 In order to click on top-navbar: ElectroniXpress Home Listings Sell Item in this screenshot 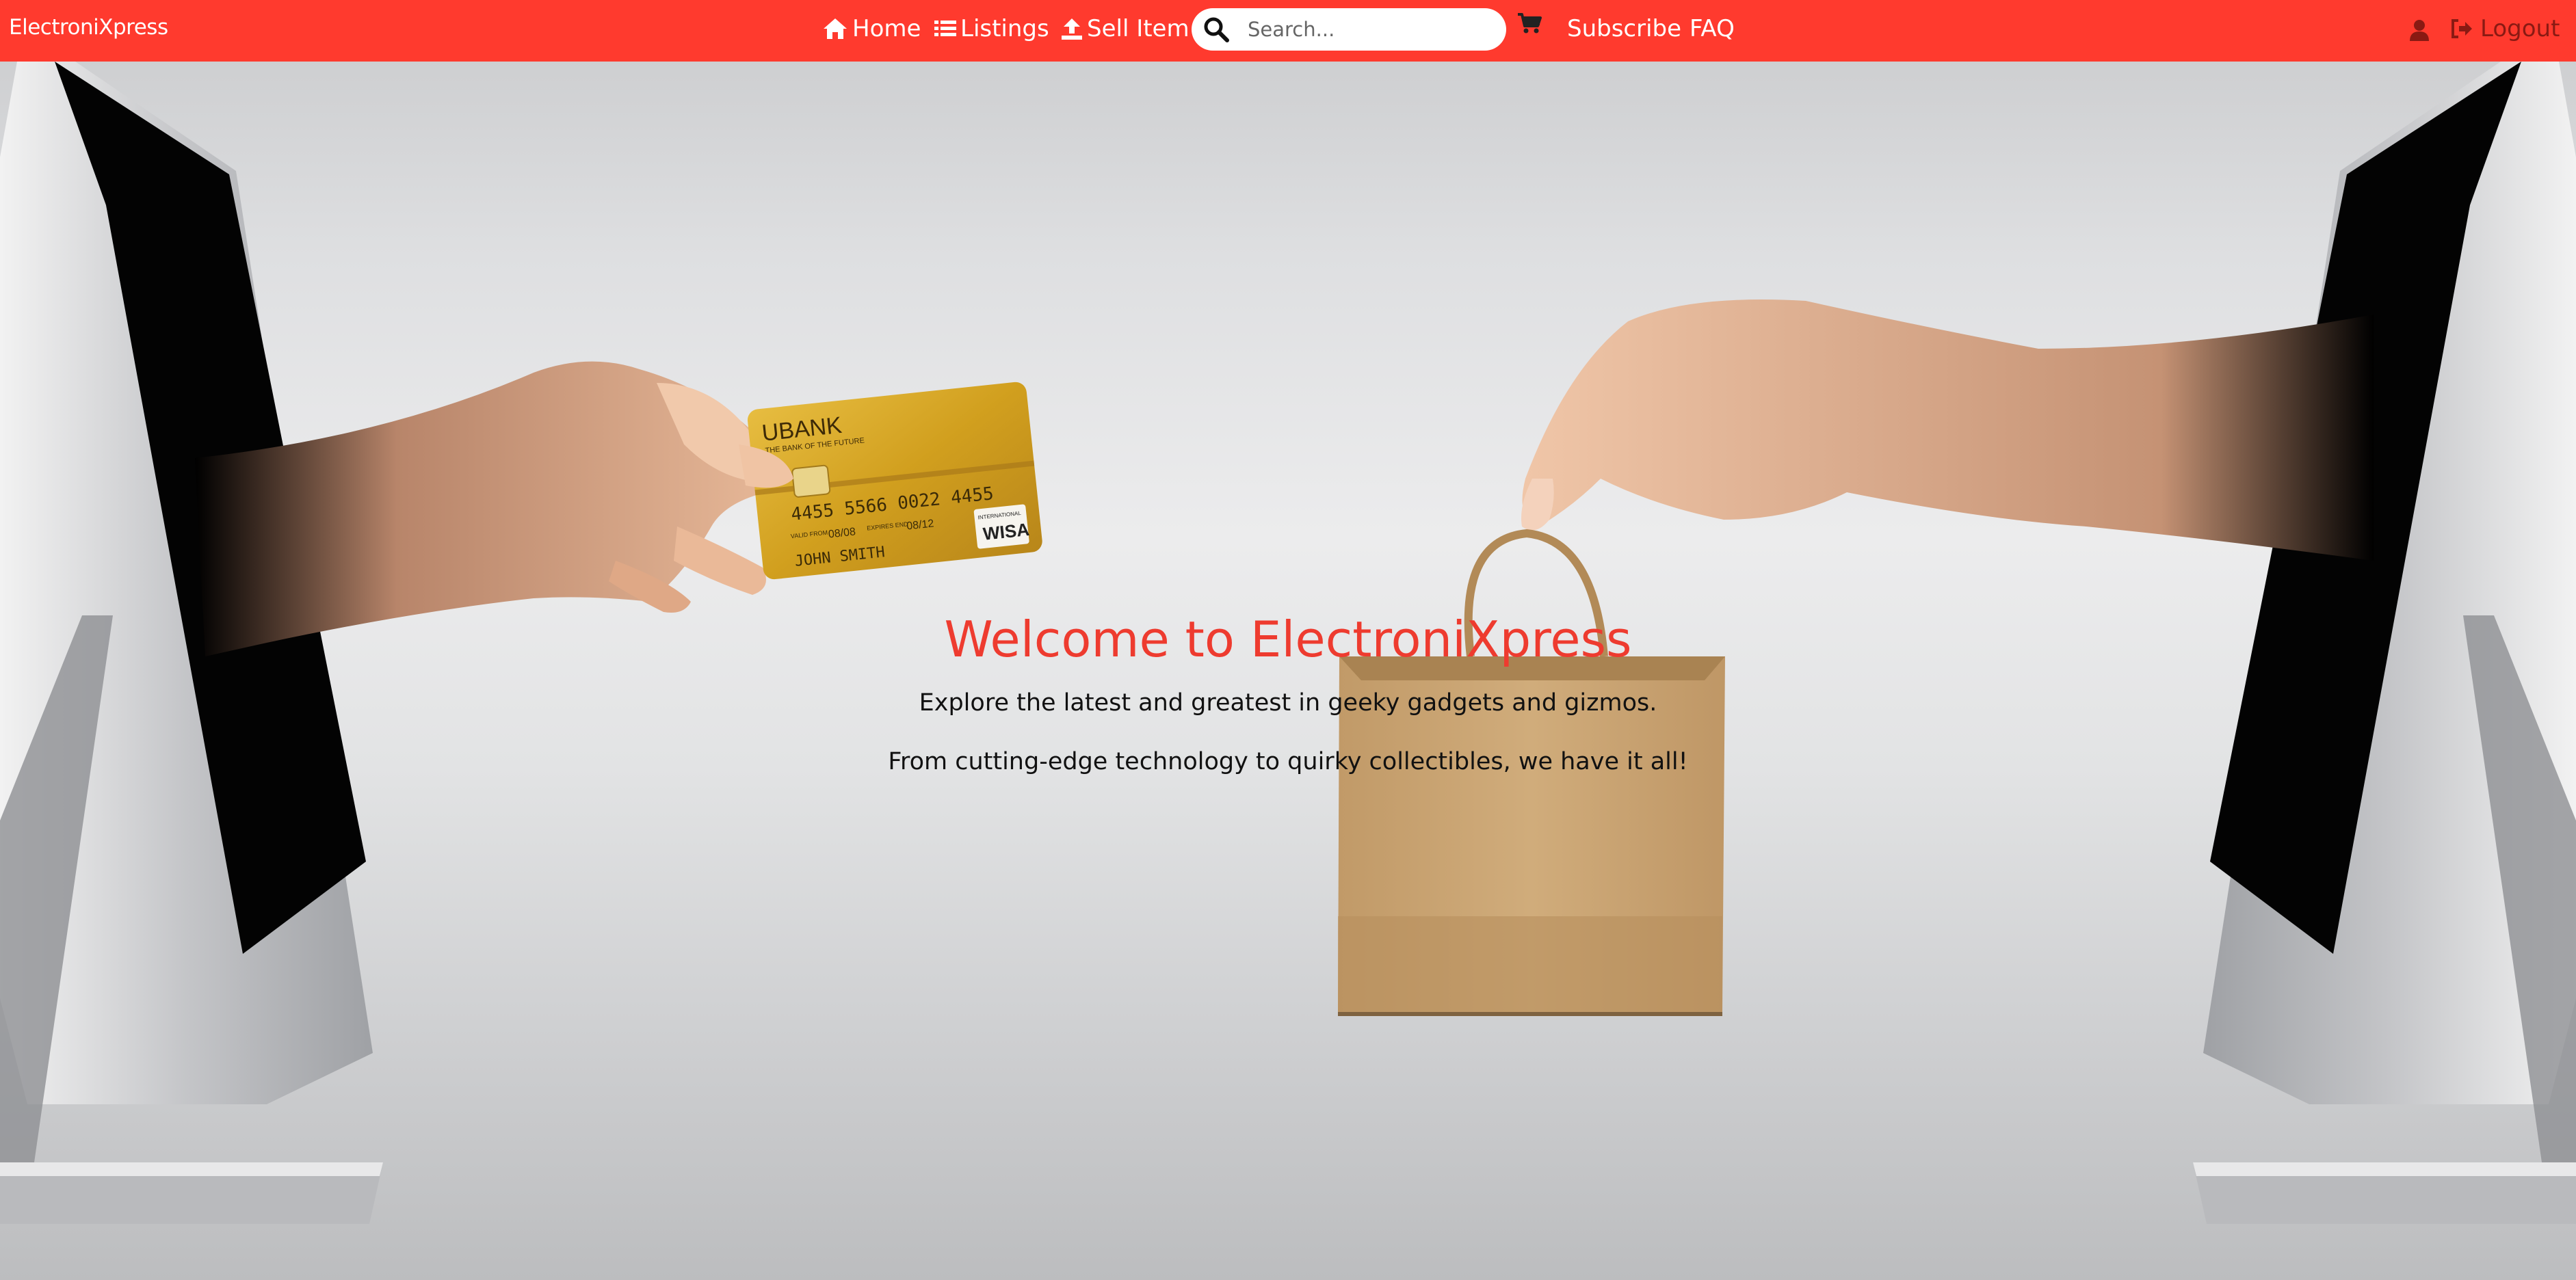, I will do `click(1288, 31)`.